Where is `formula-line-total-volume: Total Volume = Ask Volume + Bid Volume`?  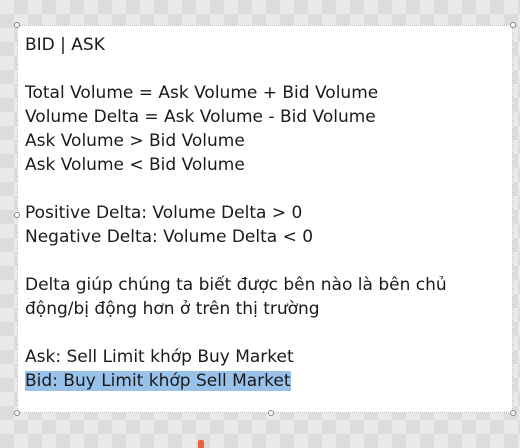
formula-line-total-volume: Total Volume = Ask Volume + Bid Volume is located at coordinates (202, 93).